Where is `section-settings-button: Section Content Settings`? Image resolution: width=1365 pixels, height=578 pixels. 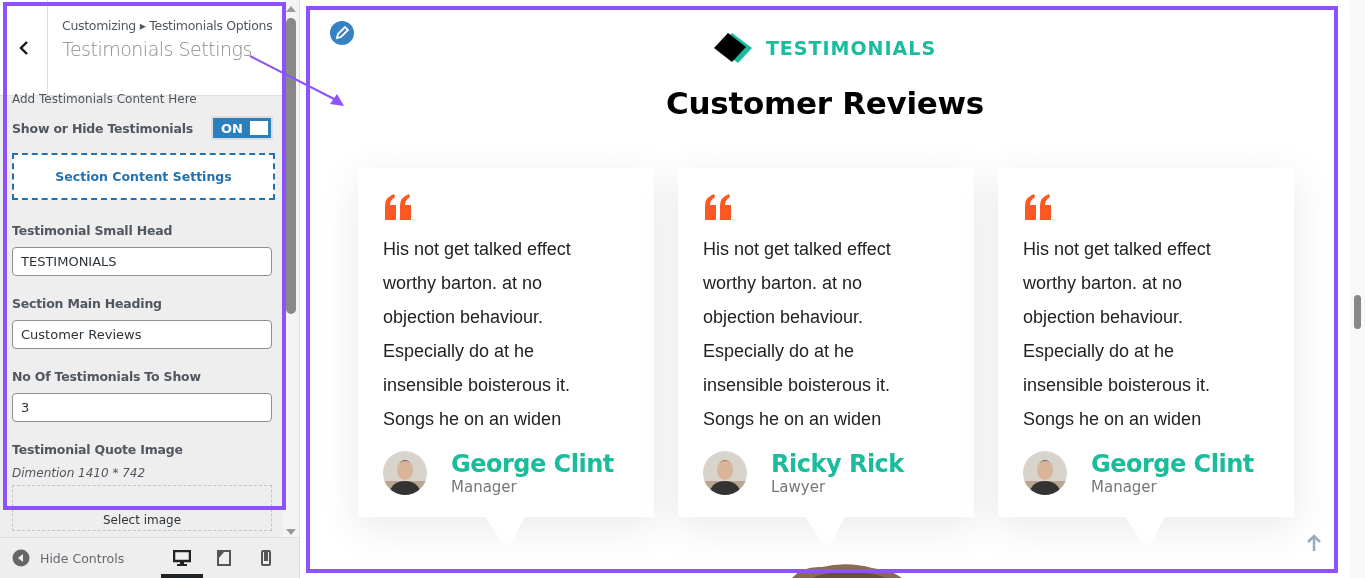 section-settings-button: Section Content Settings is located at coordinates (144, 176).